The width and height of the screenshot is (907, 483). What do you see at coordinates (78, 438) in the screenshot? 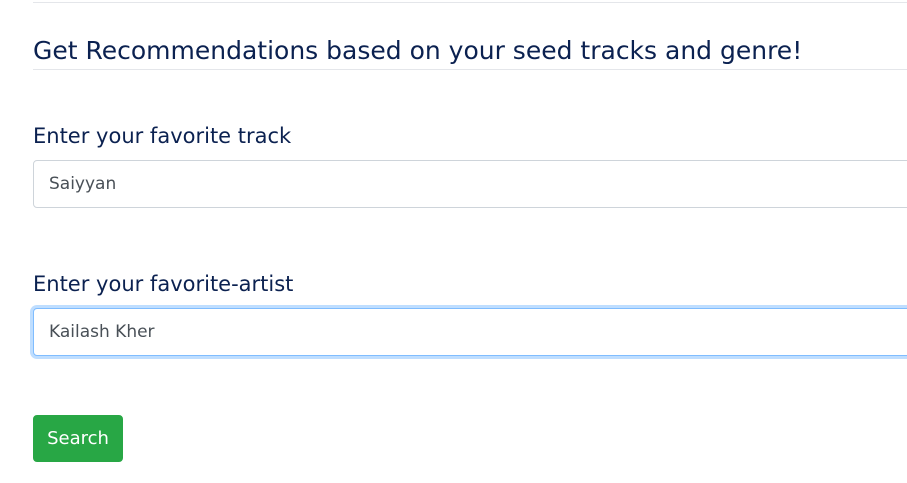
I see `search-button: Search` at bounding box center [78, 438].